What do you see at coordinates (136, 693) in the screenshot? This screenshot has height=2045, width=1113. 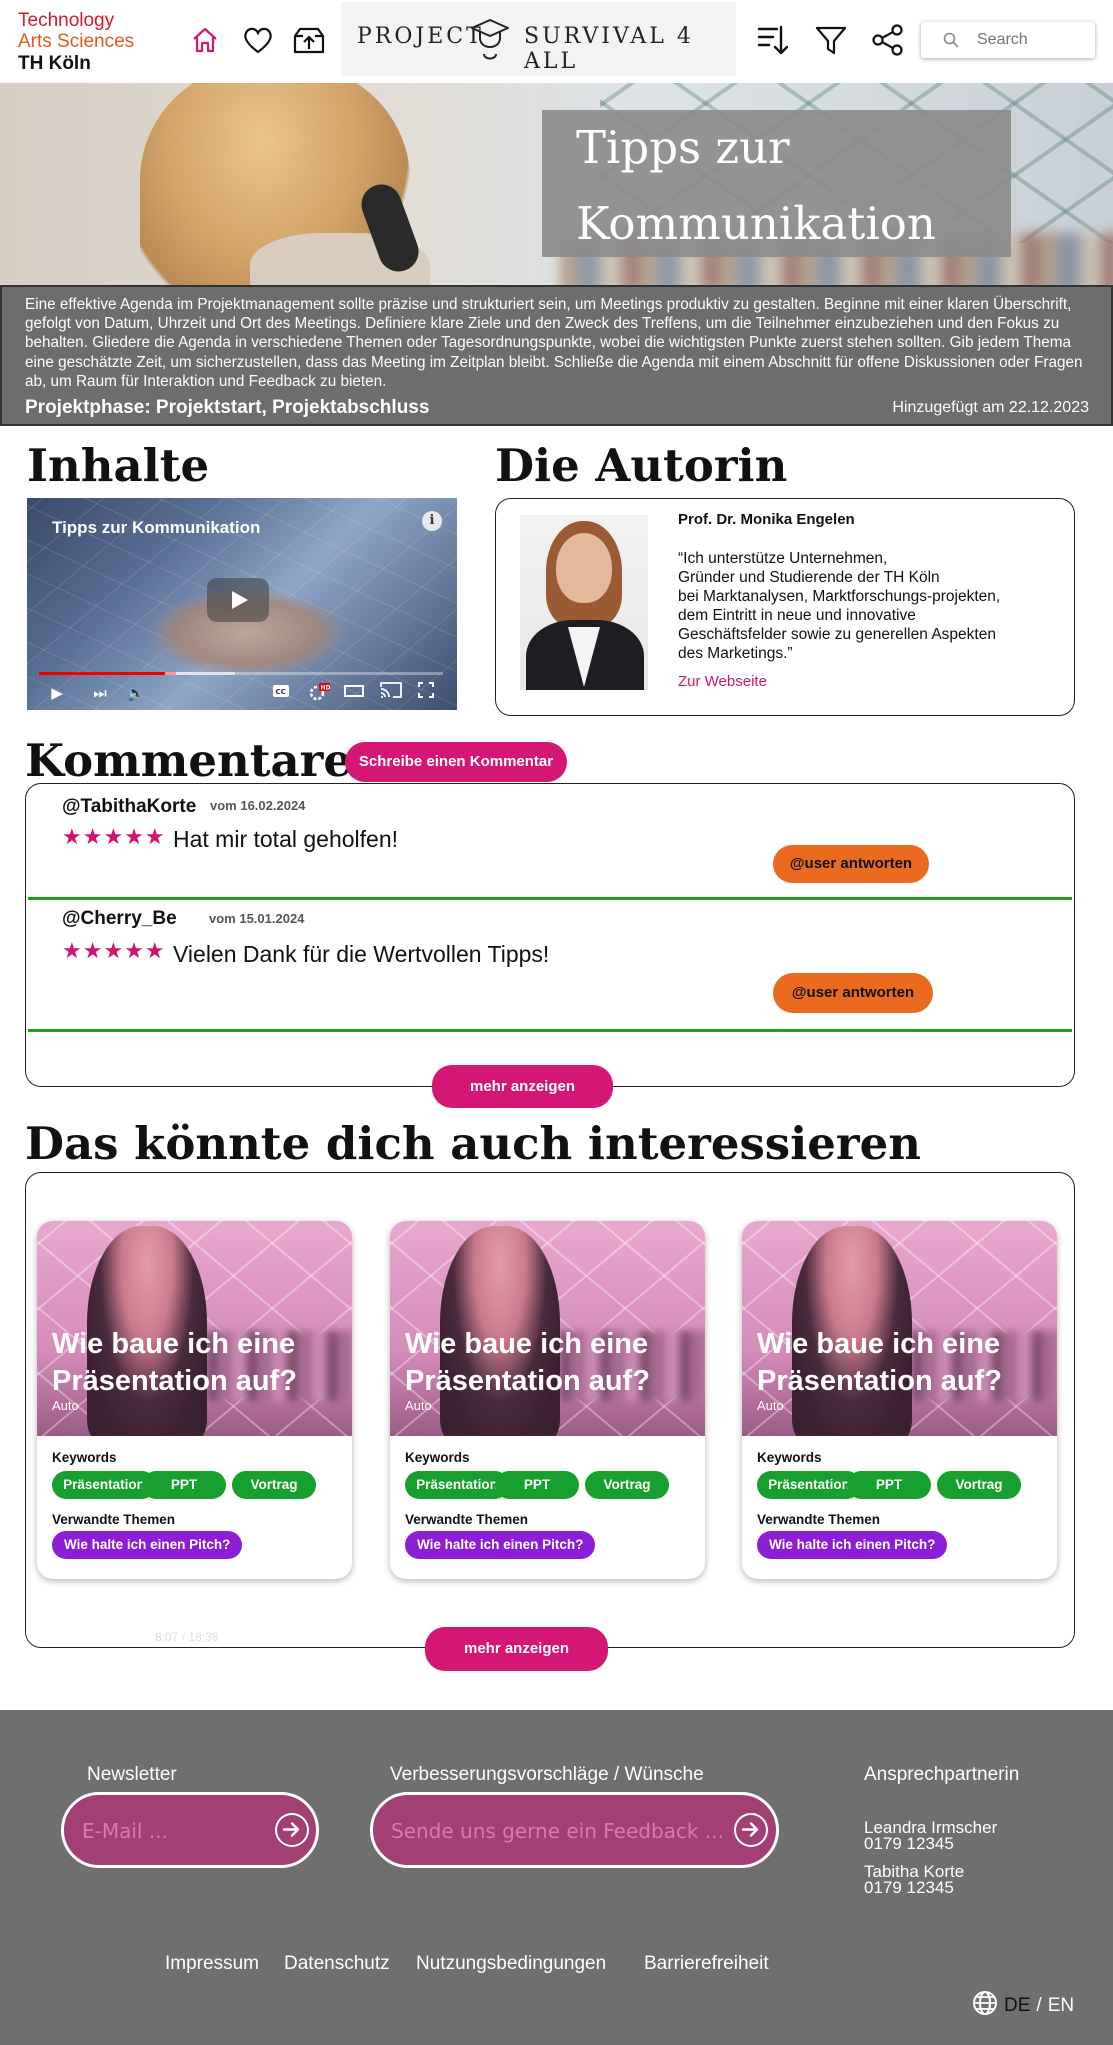 I see `volume-icon: 🔈` at bounding box center [136, 693].